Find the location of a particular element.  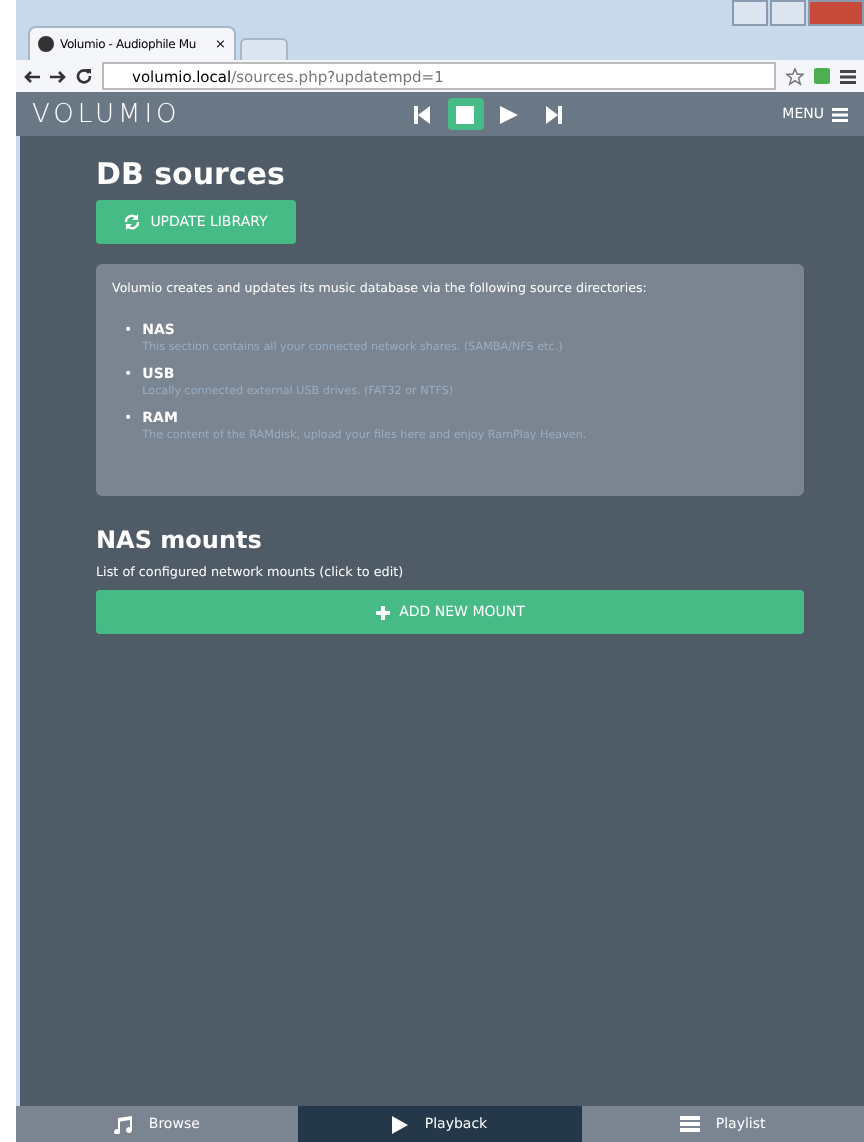

refresh-icon is located at coordinates (132, 222).